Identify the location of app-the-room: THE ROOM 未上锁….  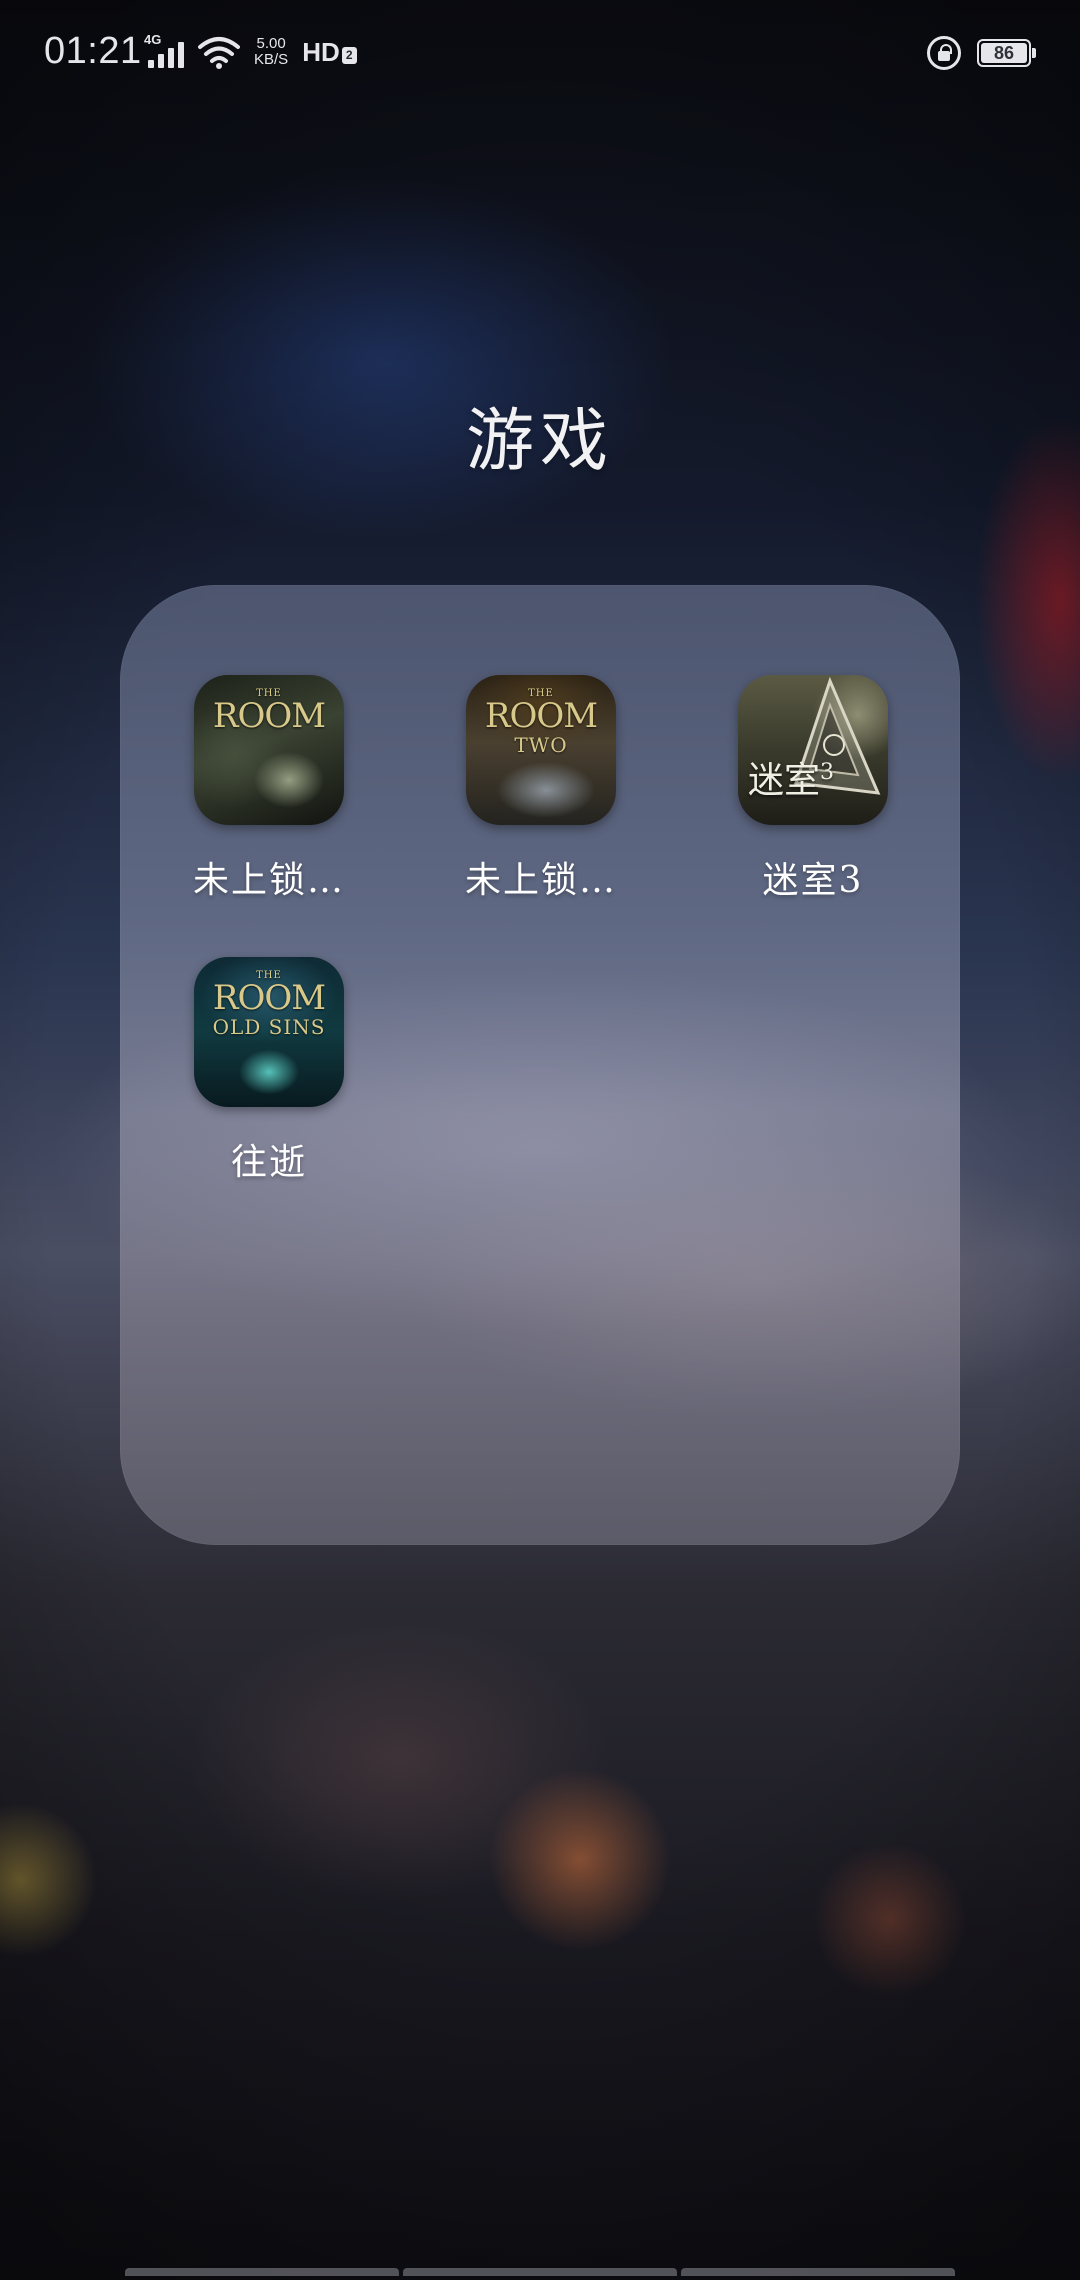
(269, 789).